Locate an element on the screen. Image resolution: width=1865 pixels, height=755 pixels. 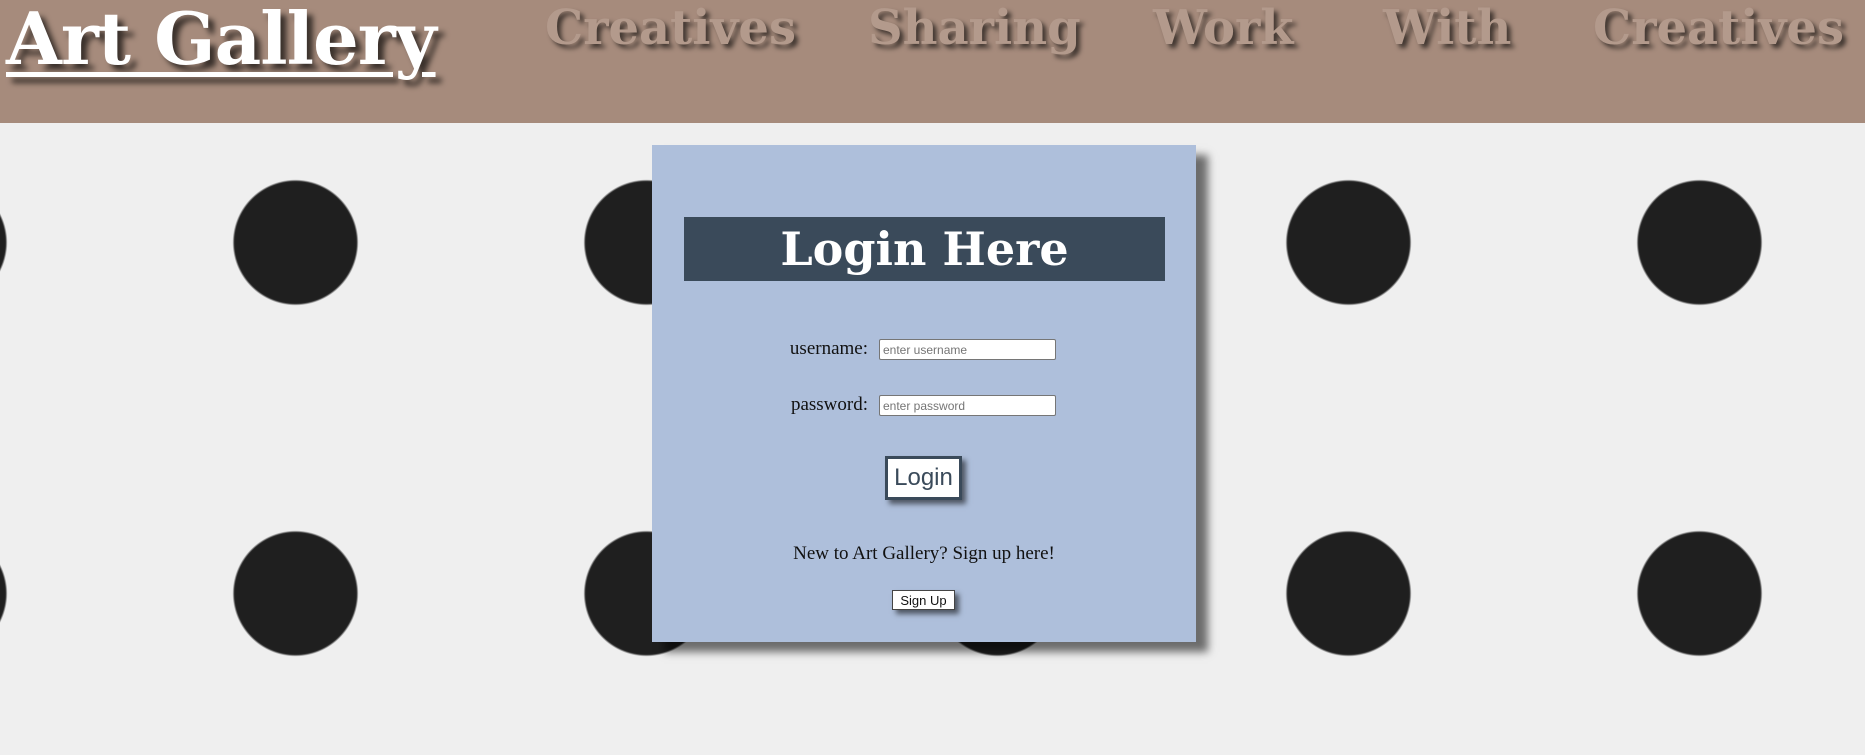
username-row: username: is located at coordinates (924, 349).